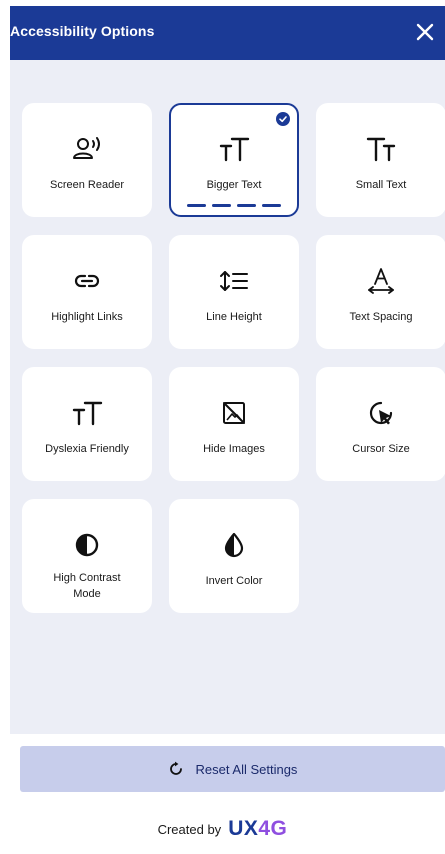 The height and width of the screenshot is (854, 445). Describe the element at coordinates (234, 185) in the screenshot. I see `option-label: Bigger Text` at that location.